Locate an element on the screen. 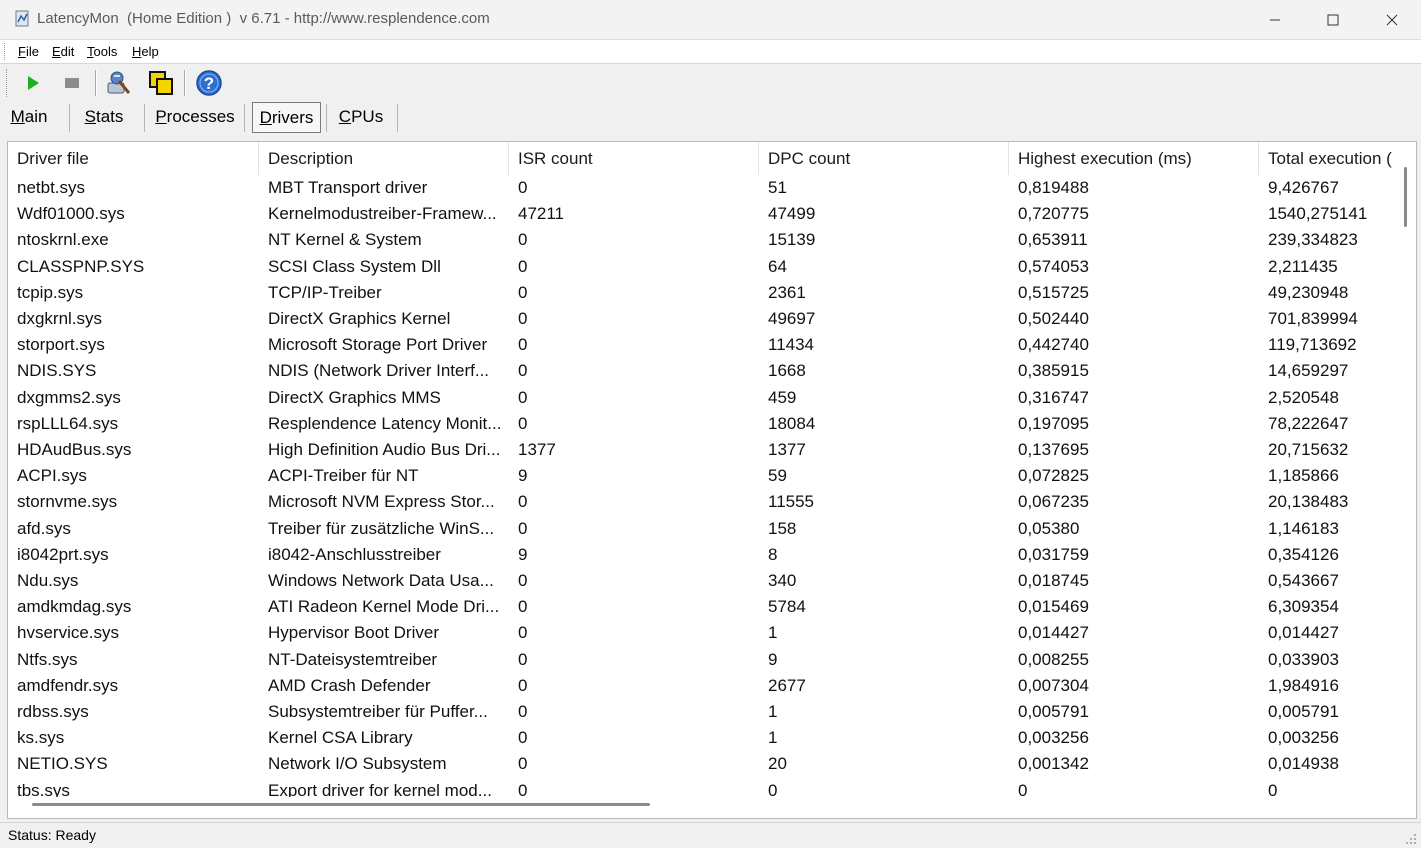 The image size is (1421, 848). menu-file: File is located at coordinates (28, 51).